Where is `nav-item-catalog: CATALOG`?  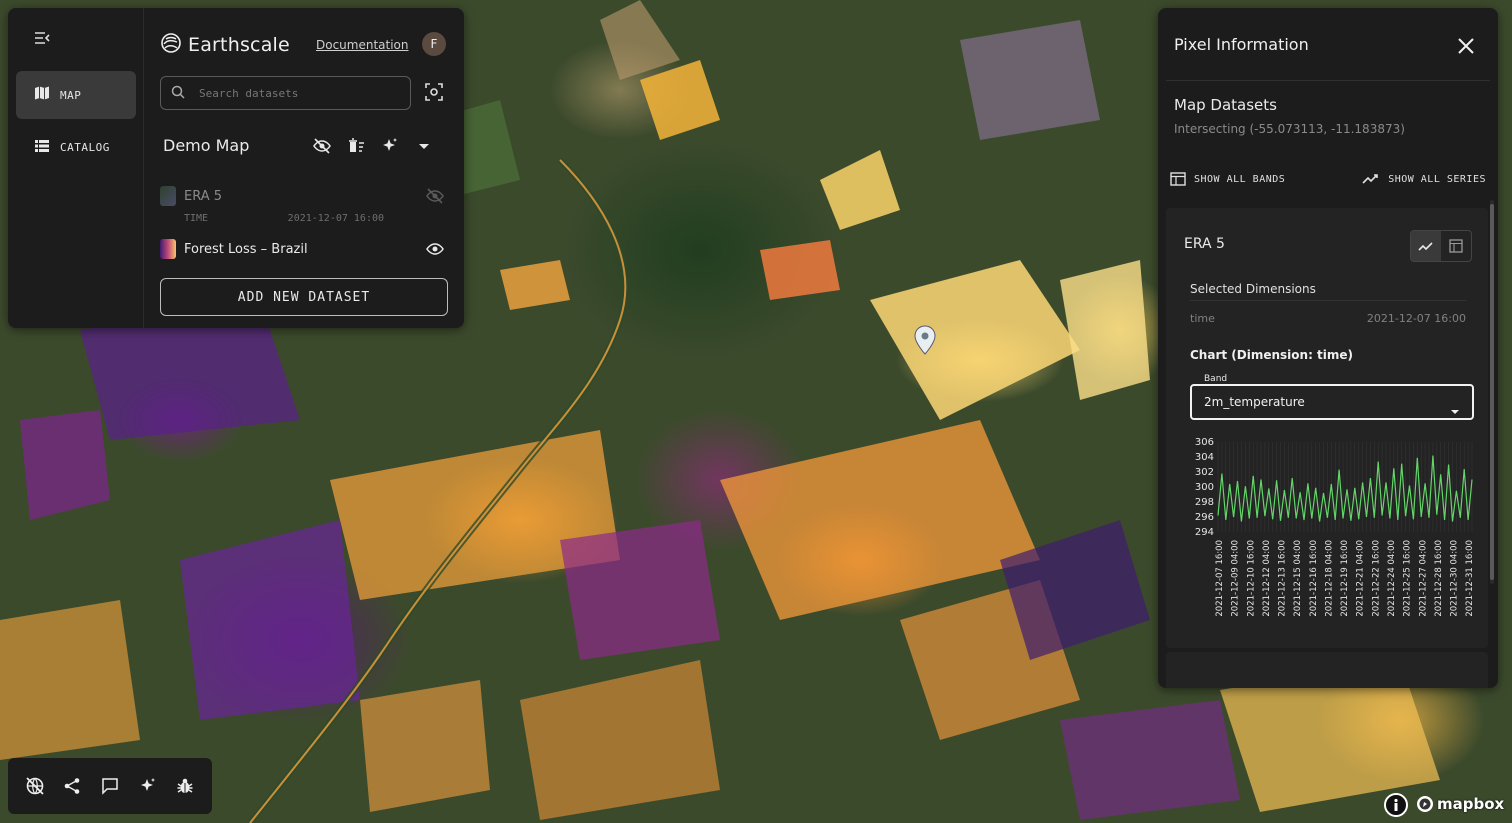
nav-item-catalog: CATALOG is located at coordinates (76, 147).